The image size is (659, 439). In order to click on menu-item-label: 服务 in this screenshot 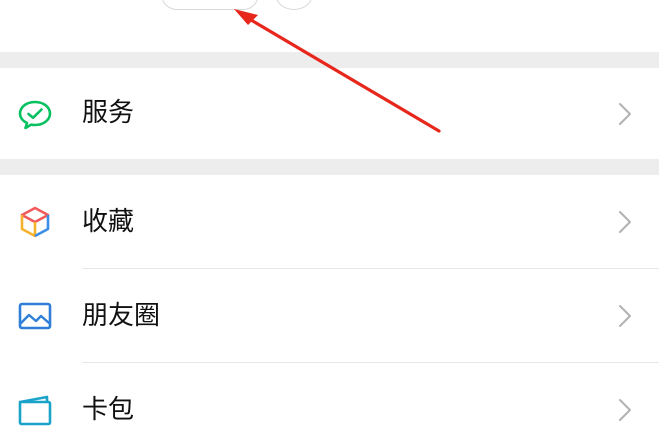, I will do `click(108, 113)`.